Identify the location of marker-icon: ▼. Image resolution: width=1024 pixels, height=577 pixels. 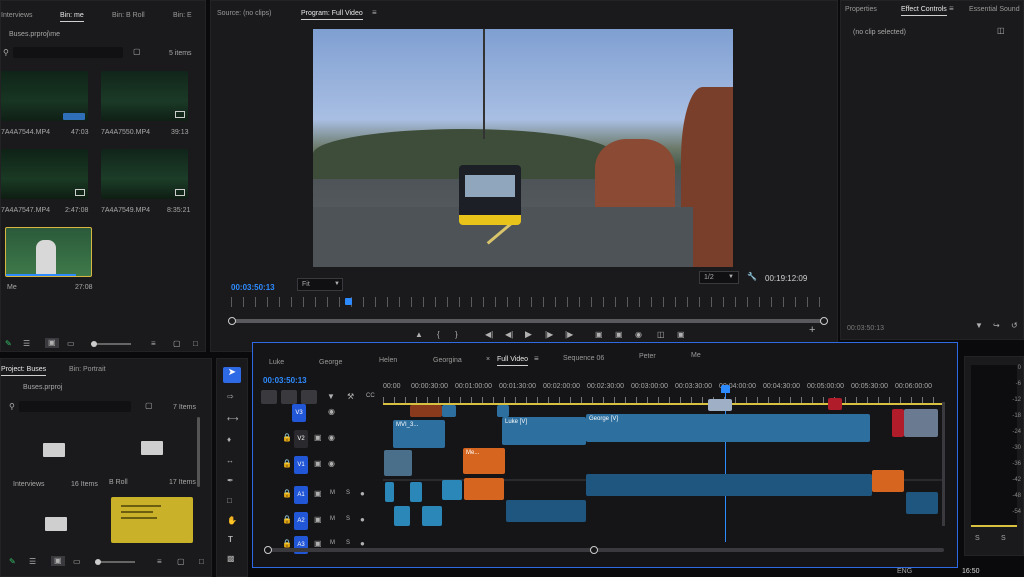
(331, 397).